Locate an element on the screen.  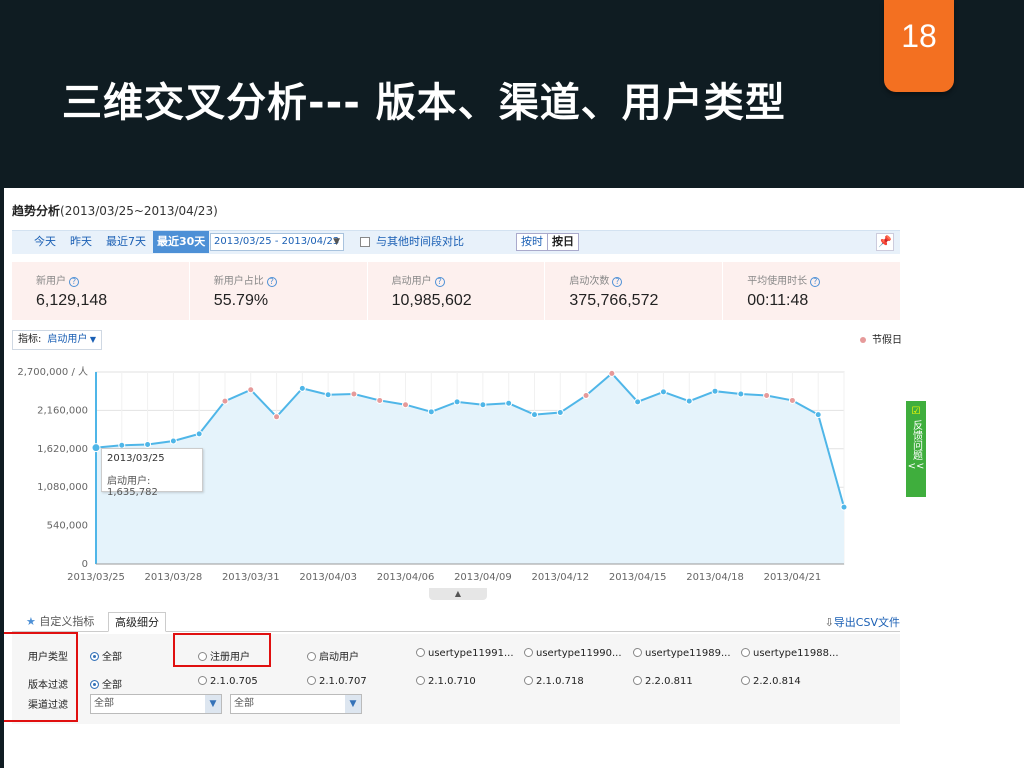
x-tick-label: 2013/04/06 is located at coordinates (406, 577).